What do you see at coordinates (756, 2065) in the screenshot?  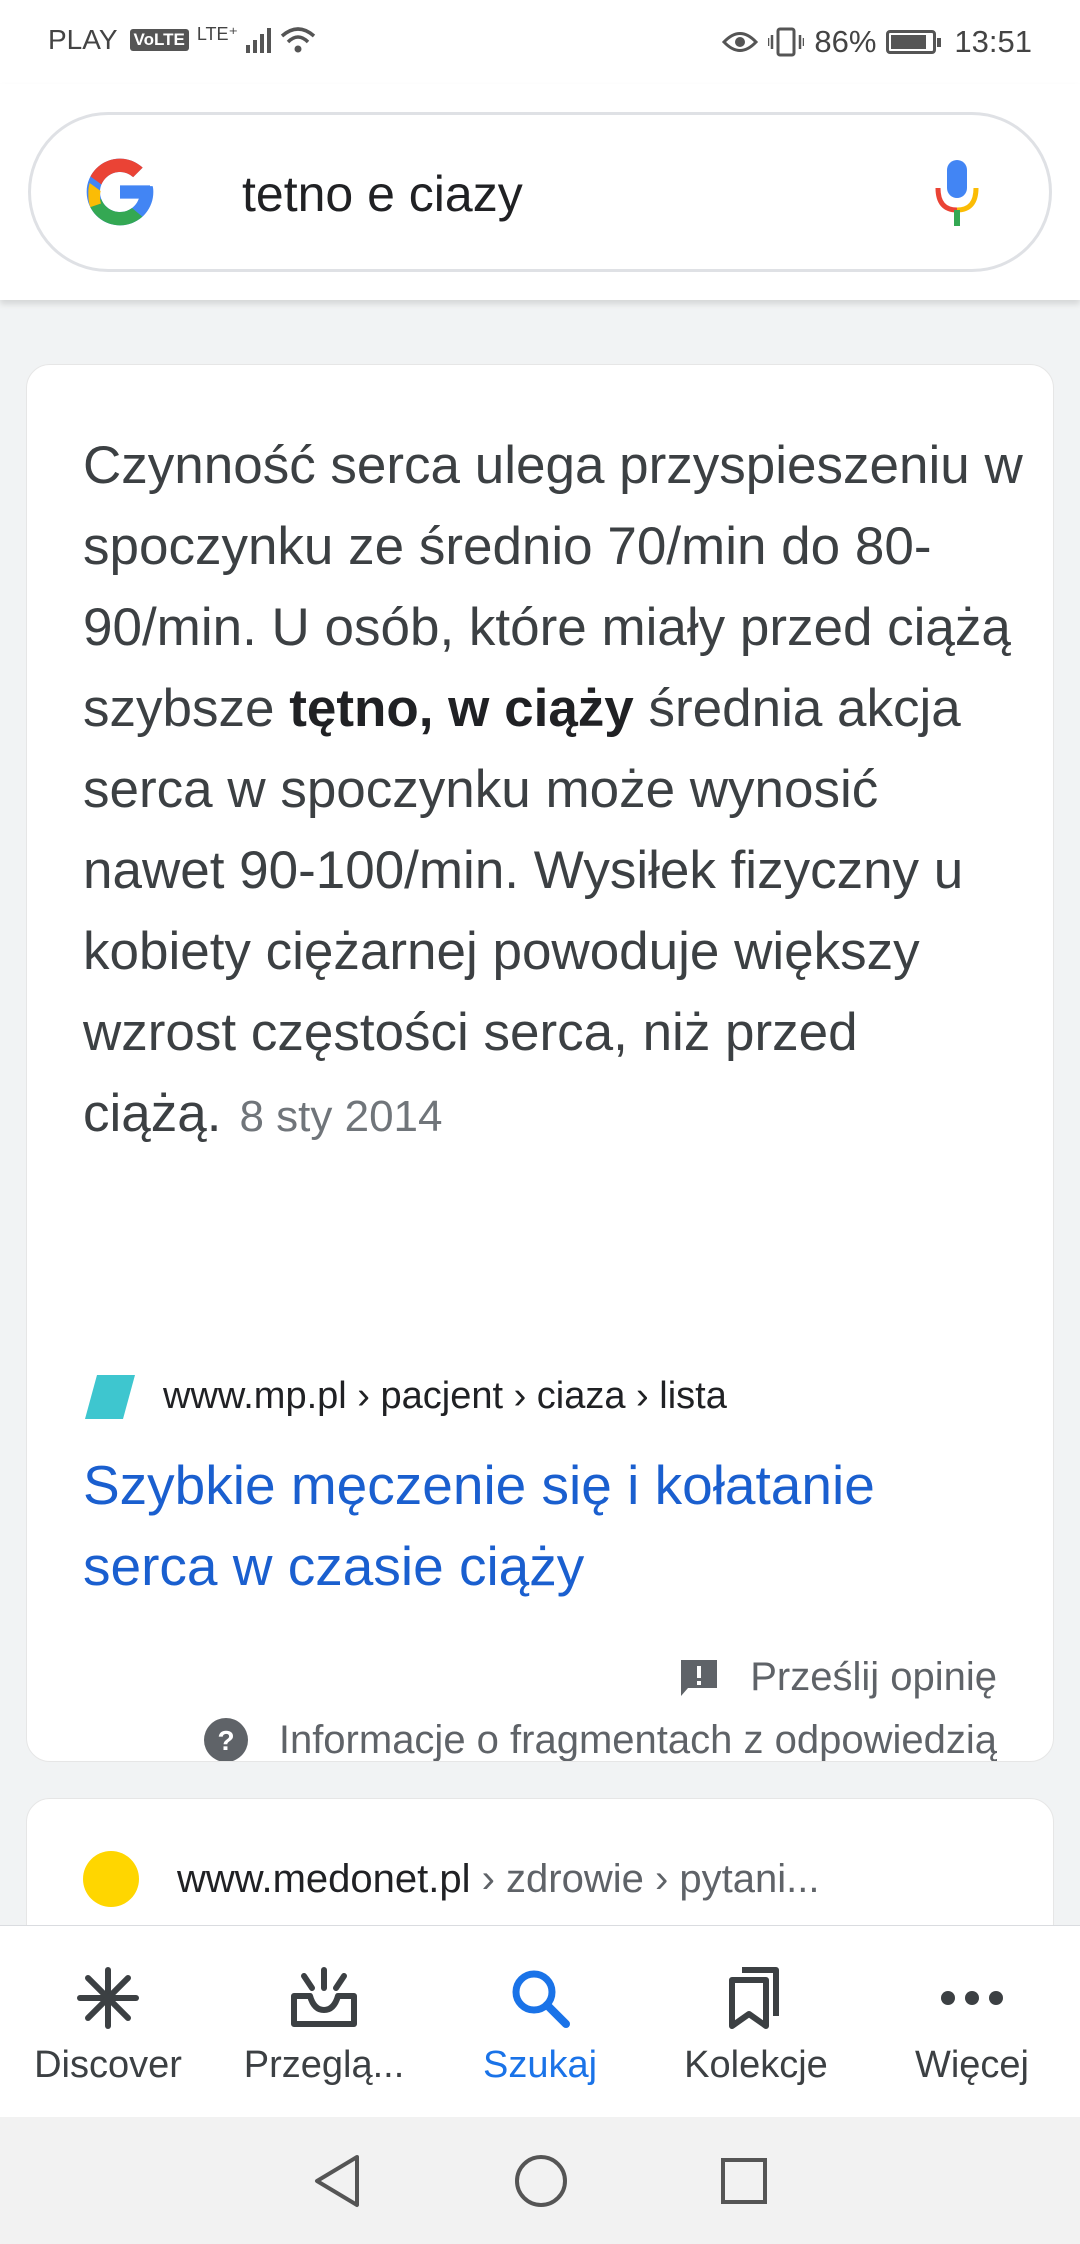 I see `nav-label: Kolekcje` at bounding box center [756, 2065].